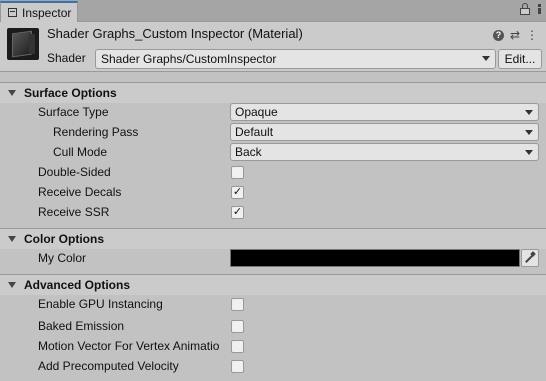 Image resolution: width=546 pixels, height=381 pixels. What do you see at coordinates (237, 346) in the screenshot?
I see `motion-vector-checkbox` at bounding box center [237, 346].